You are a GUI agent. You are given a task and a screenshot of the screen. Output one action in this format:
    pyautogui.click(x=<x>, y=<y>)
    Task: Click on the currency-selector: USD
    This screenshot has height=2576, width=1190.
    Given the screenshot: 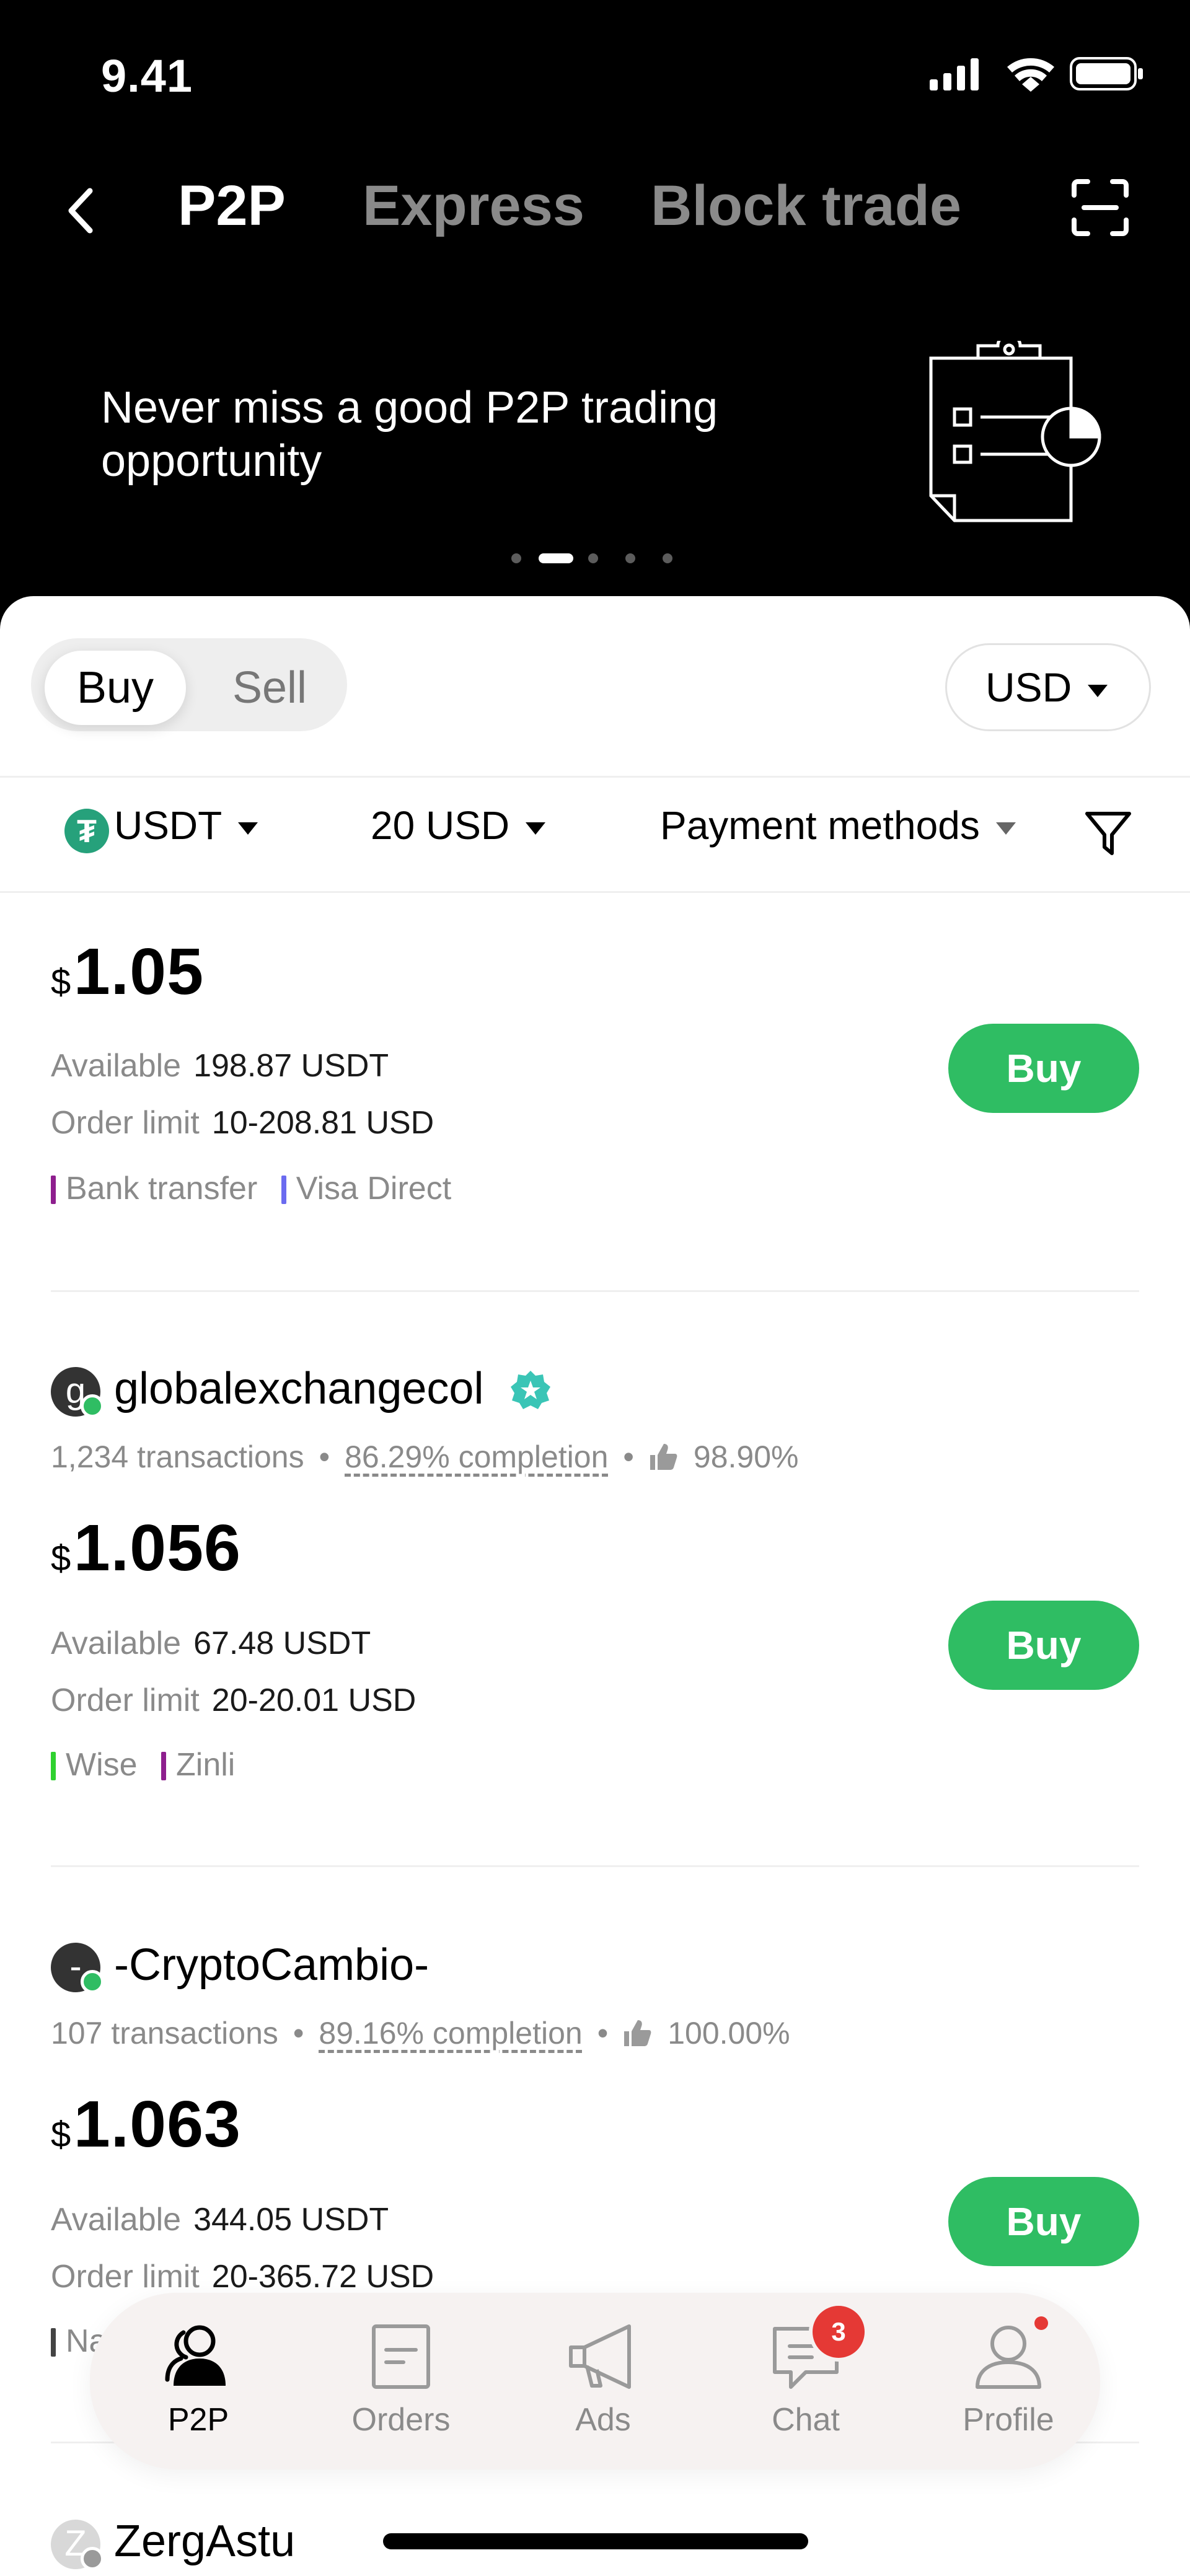 What is the action you would take?
    pyautogui.click(x=1048, y=687)
    